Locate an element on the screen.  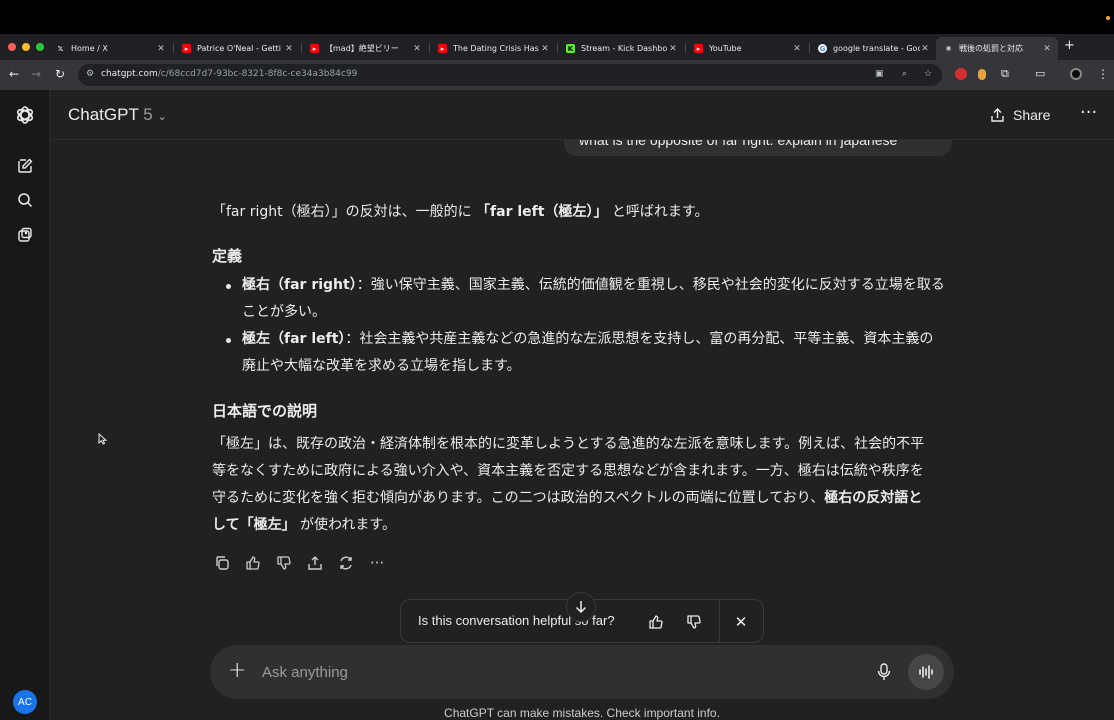
share-icon is located at coordinates (997, 114).